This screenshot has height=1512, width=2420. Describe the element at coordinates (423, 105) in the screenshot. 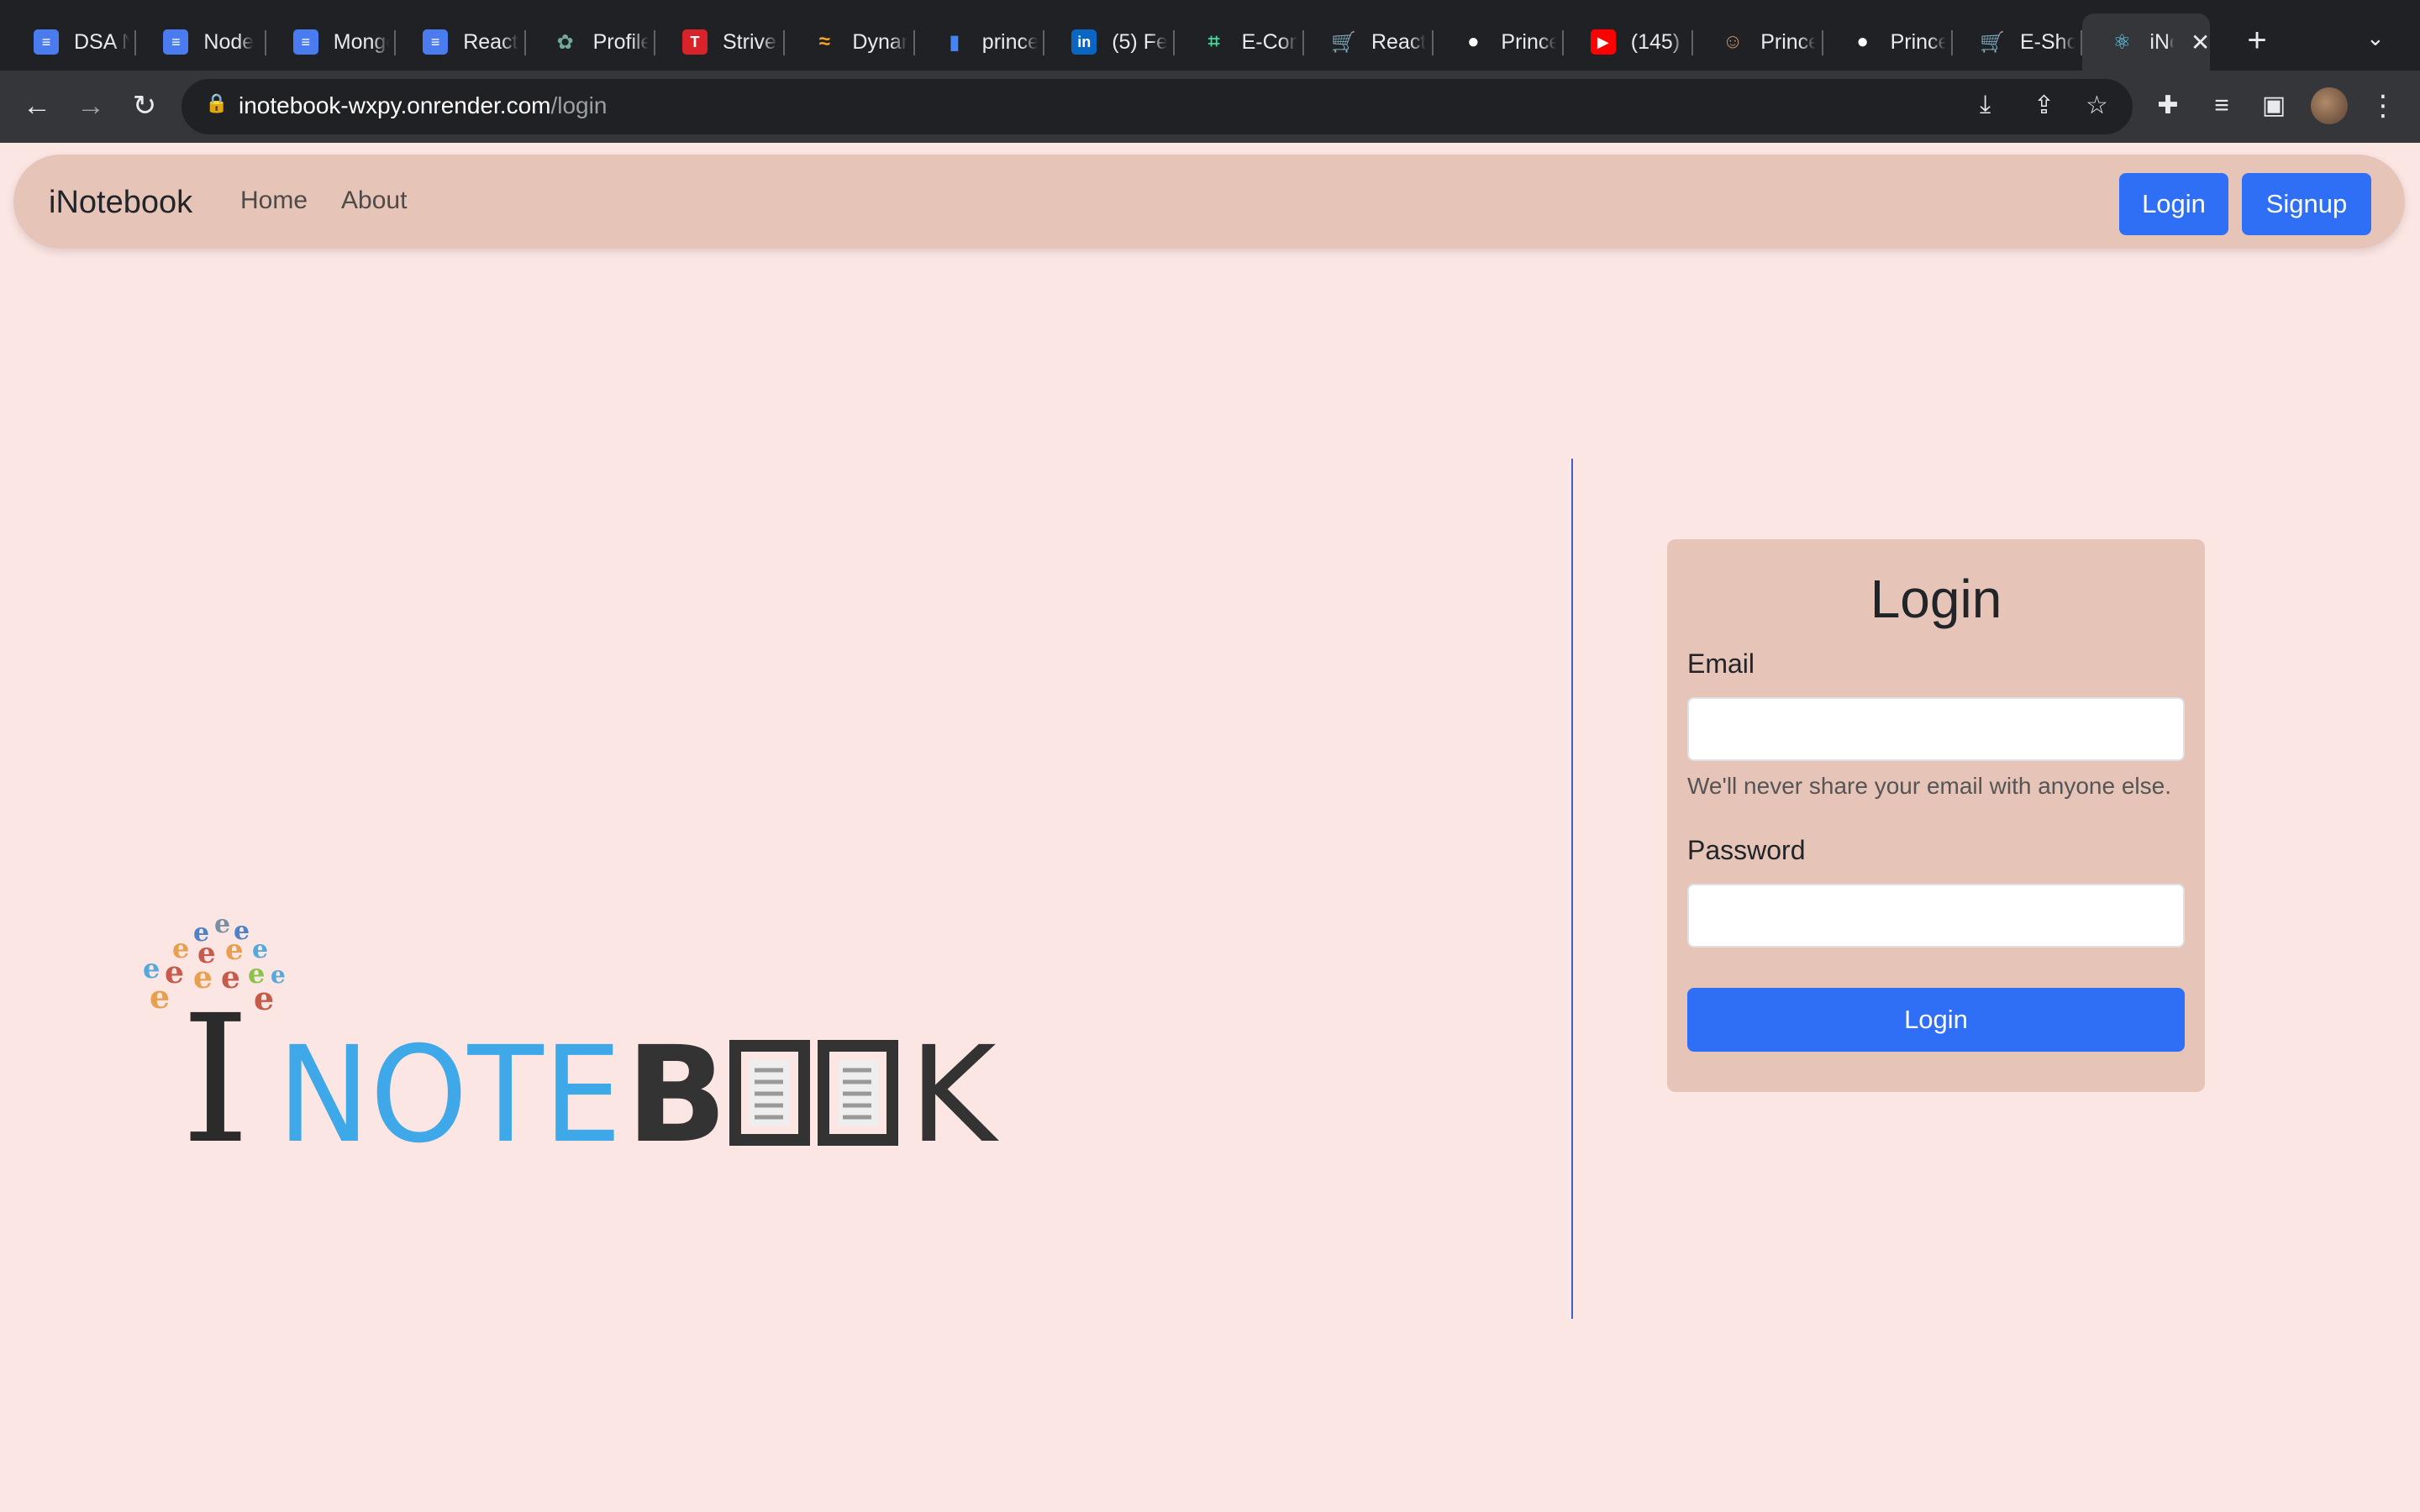

I see `url-text: inotebook-wxpy.onrender.com/login` at that location.